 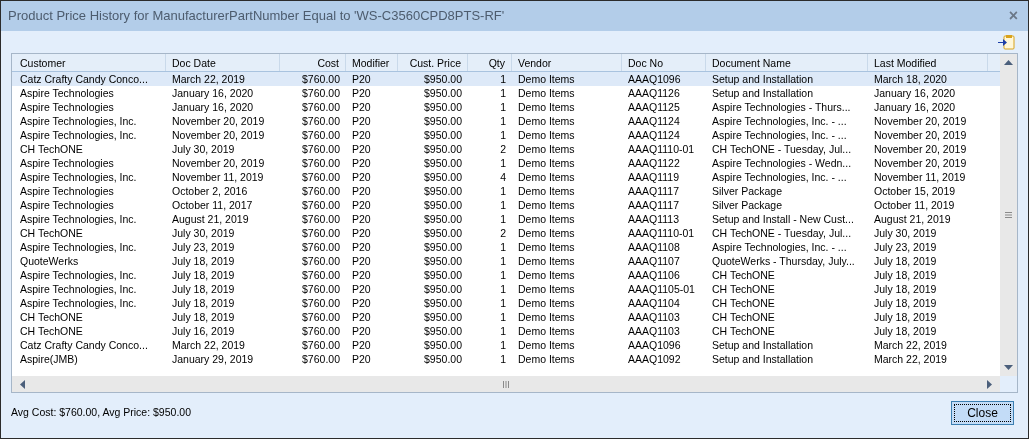 What do you see at coordinates (433, 62) in the screenshot?
I see `column-header: Cust. Price` at bounding box center [433, 62].